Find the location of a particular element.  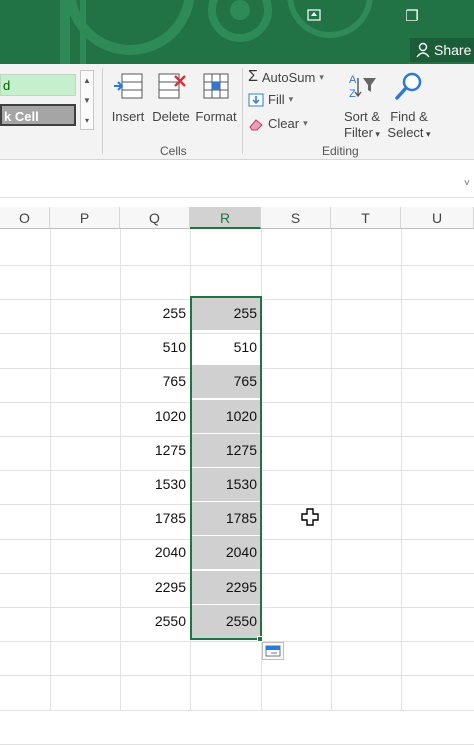

insert-button: Insert is located at coordinates (128, 97).